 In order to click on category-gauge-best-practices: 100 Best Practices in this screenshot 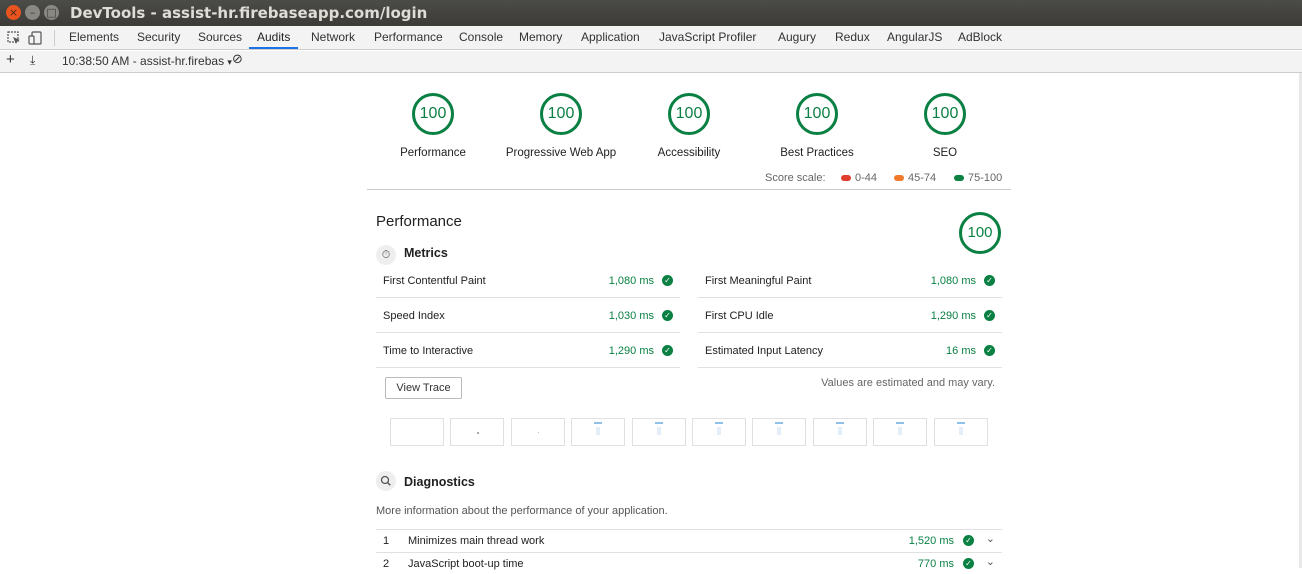, I will do `click(817, 126)`.